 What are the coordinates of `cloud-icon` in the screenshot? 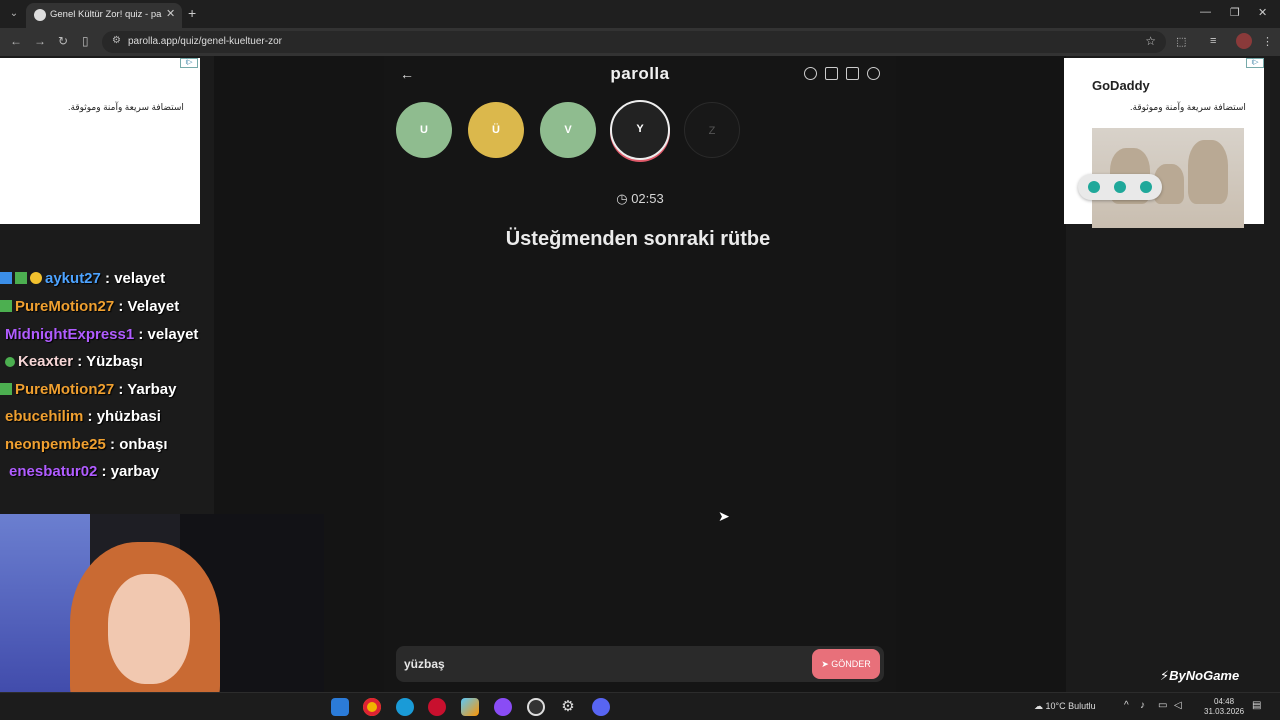 It's located at (1146, 187).